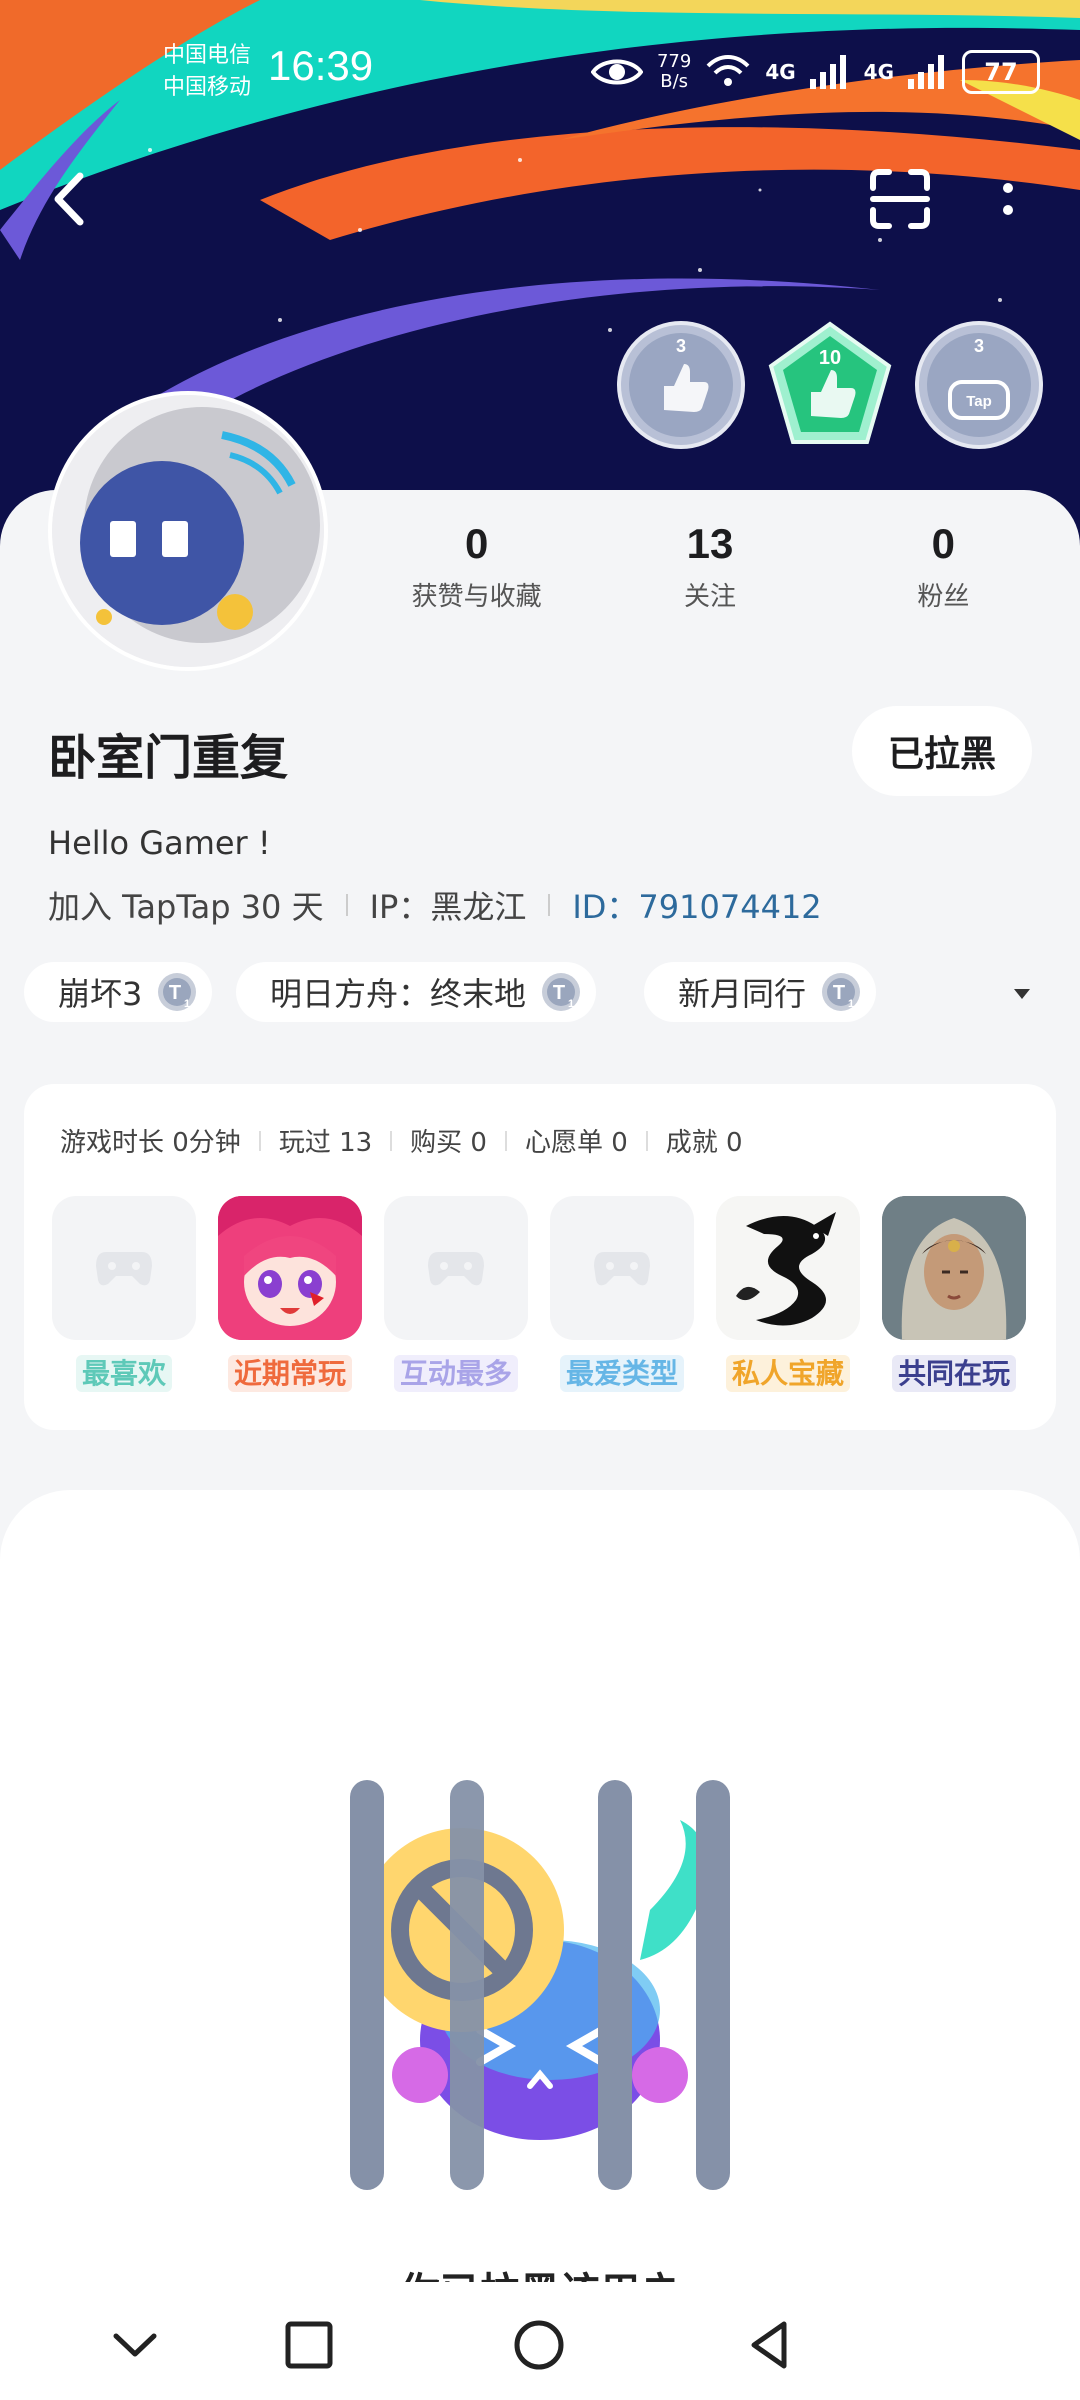 Image resolution: width=1080 pixels, height=2400 pixels. What do you see at coordinates (325, 1140) in the screenshot?
I see `played-count: 玩过 13` at bounding box center [325, 1140].